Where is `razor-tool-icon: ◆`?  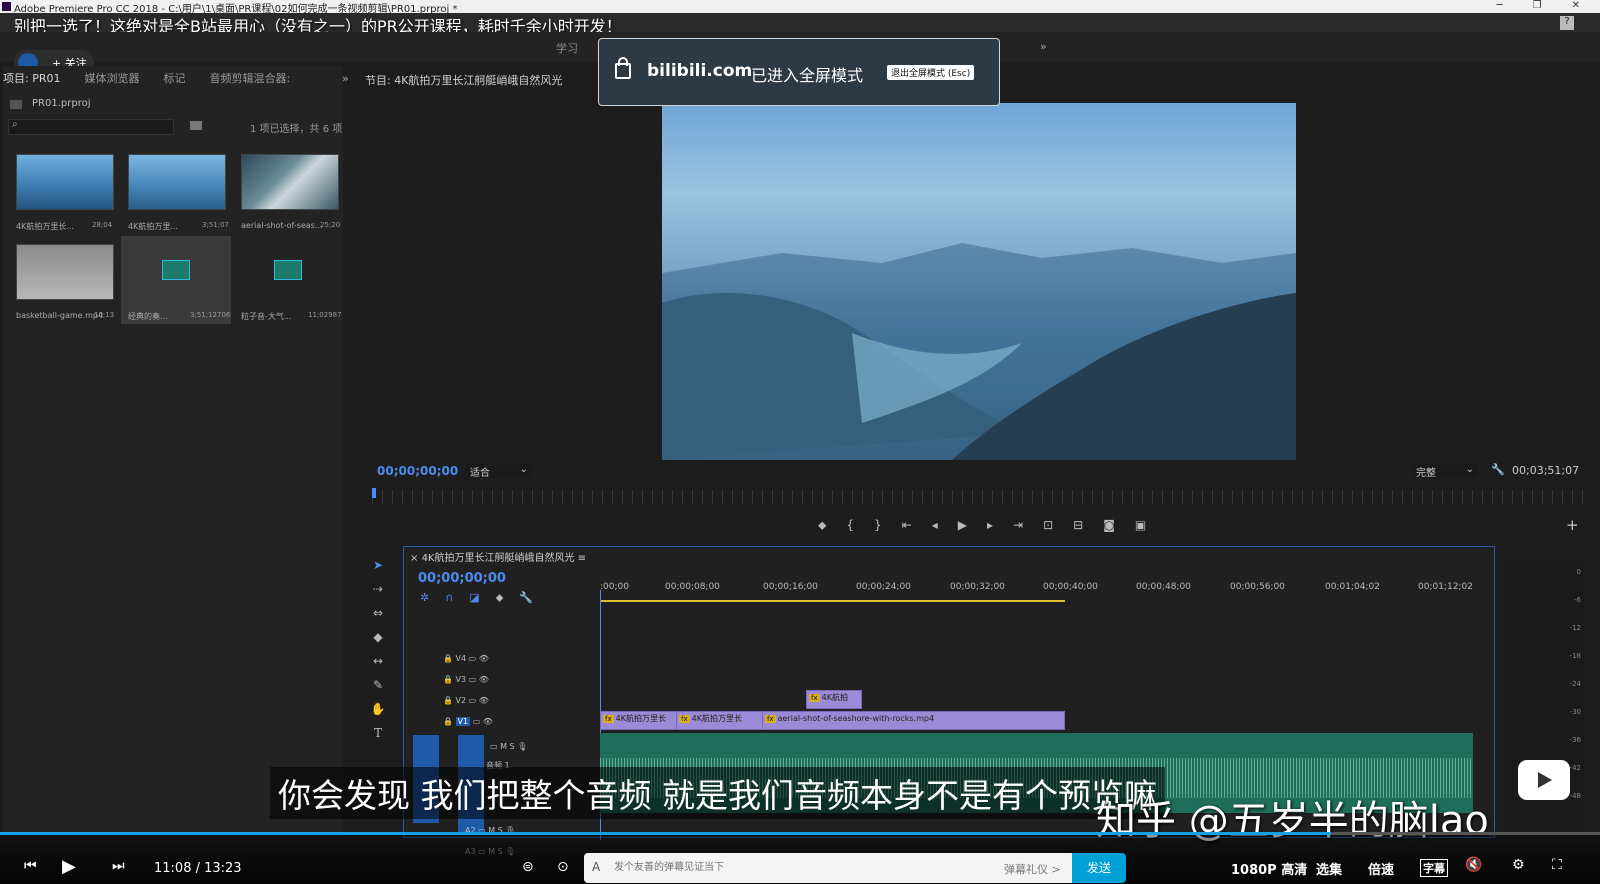 razor-tool-icon: ◆ is located at coordinates (377, 637).